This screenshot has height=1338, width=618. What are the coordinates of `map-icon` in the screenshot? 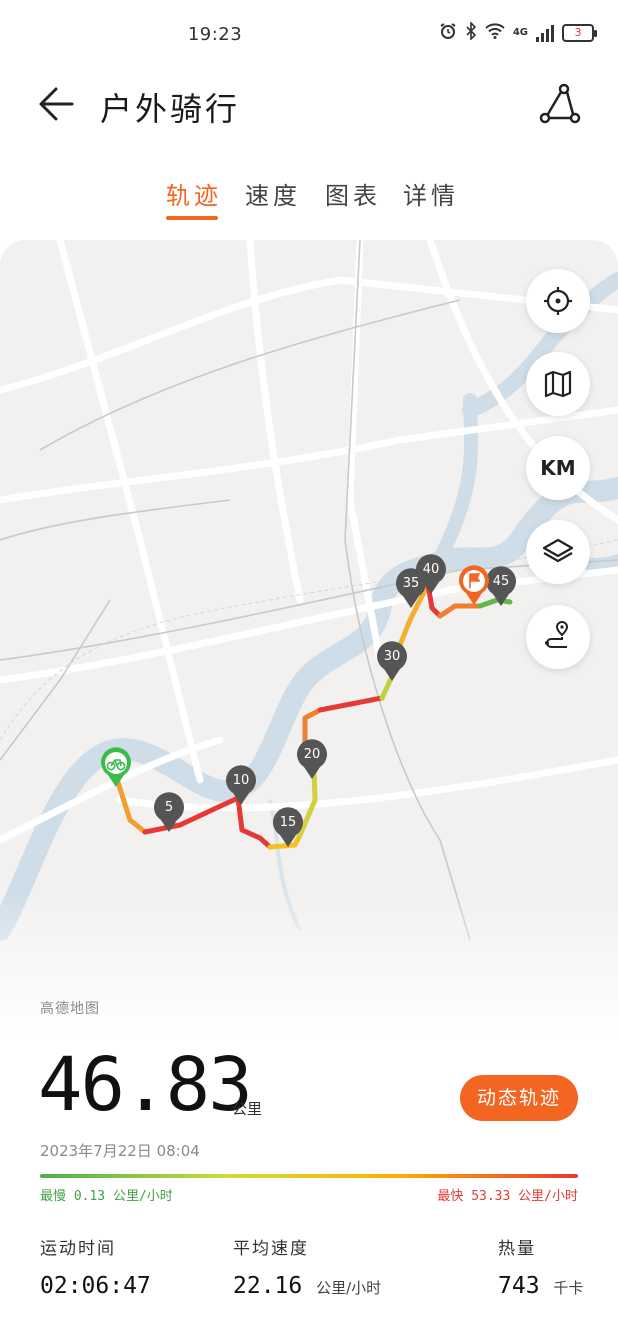 It's located at (558, 384).